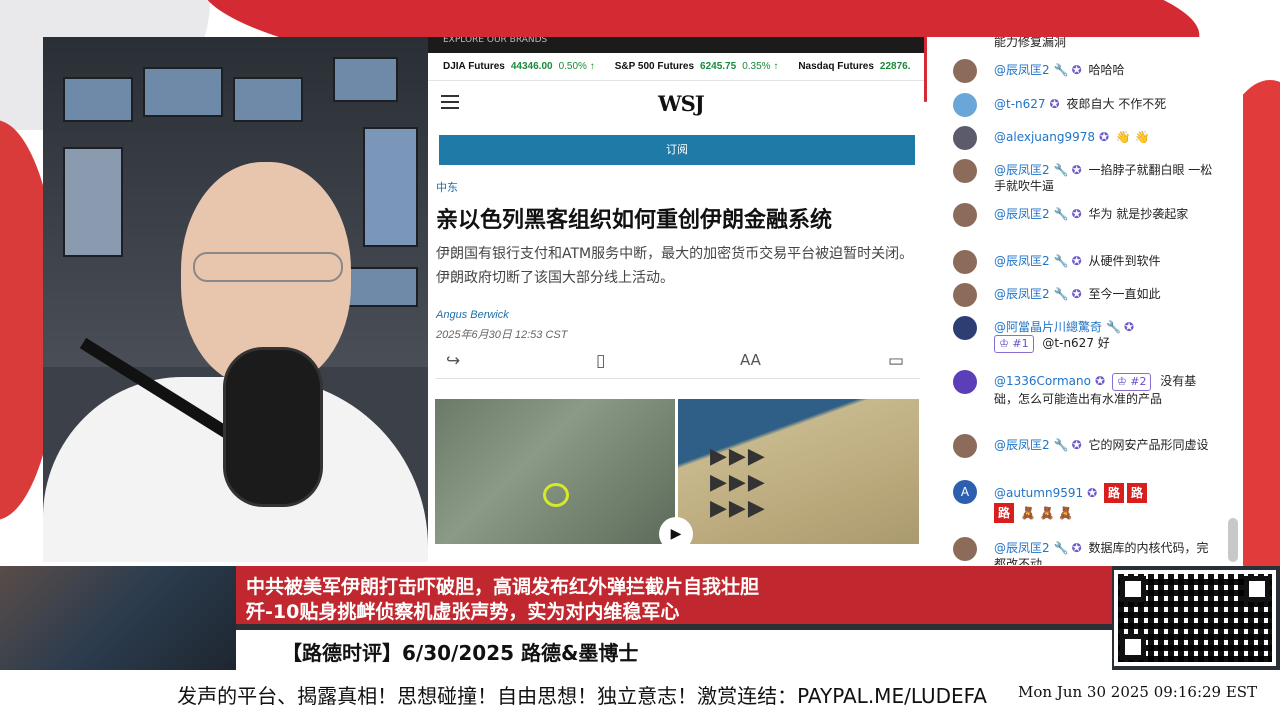  What do you see at coordinates (531, 66) in the screenshot?
I see `ticker-value: 44346.00` at bounding box center [531, 66].